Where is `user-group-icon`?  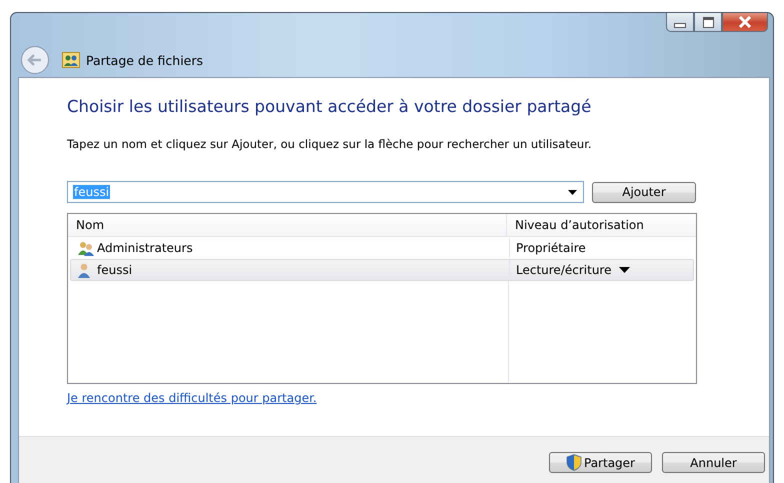 user-group-icon is located at coordinates (86, 248).